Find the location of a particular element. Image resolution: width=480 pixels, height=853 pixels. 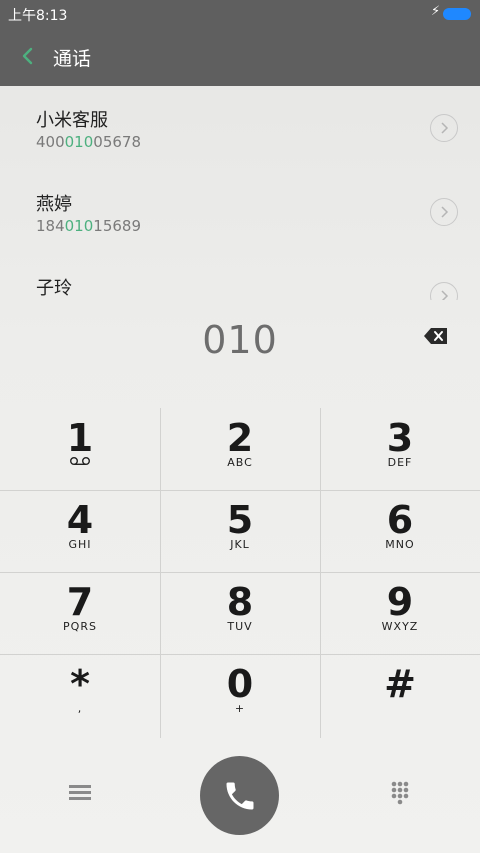

key-4: 4 GHI is located at coordinates (80, 531).